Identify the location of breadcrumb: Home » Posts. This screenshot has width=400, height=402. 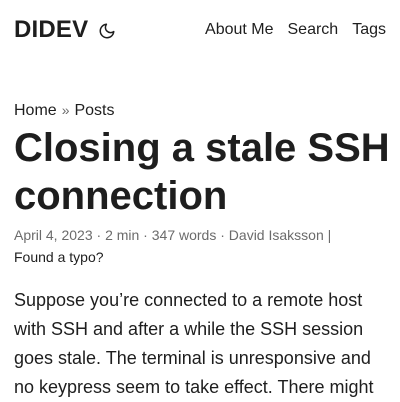
(64, 111).